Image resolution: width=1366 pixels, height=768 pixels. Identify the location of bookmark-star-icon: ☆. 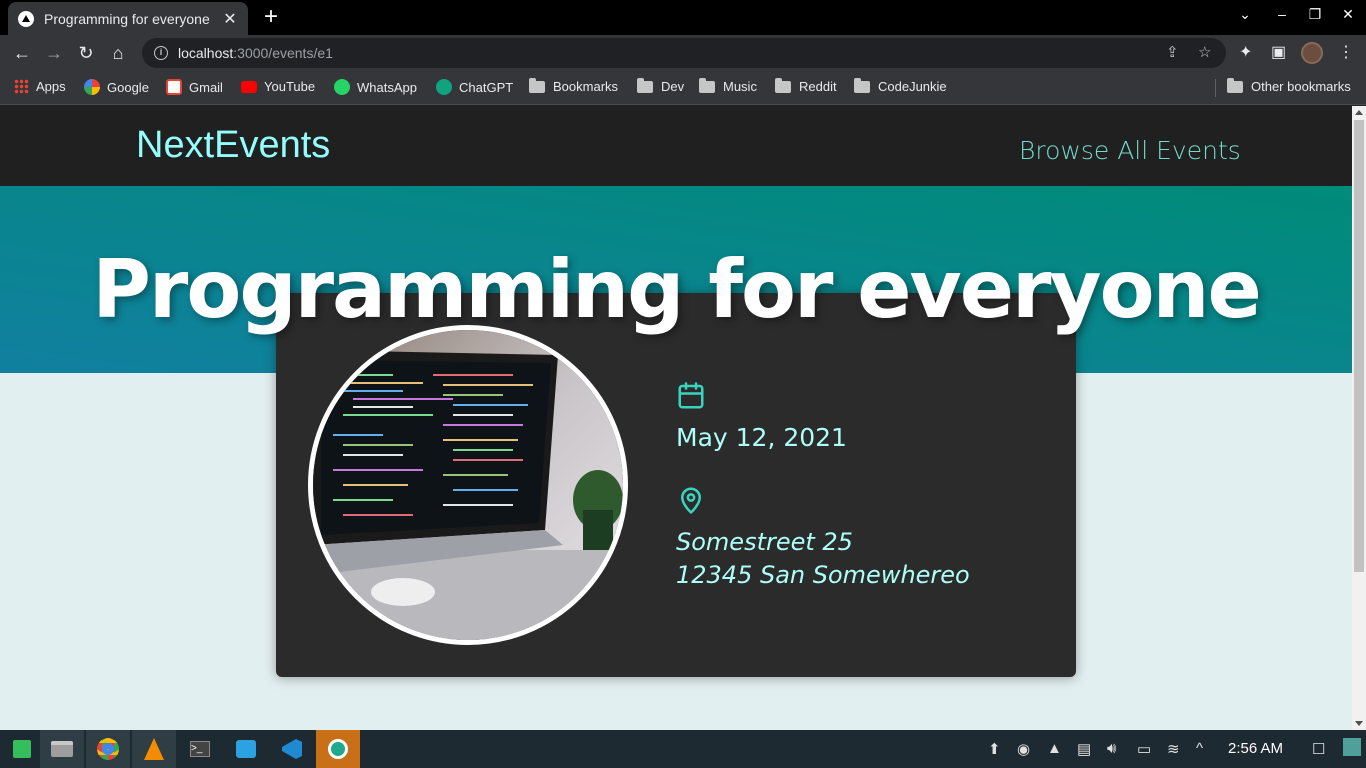
(1204, 52).